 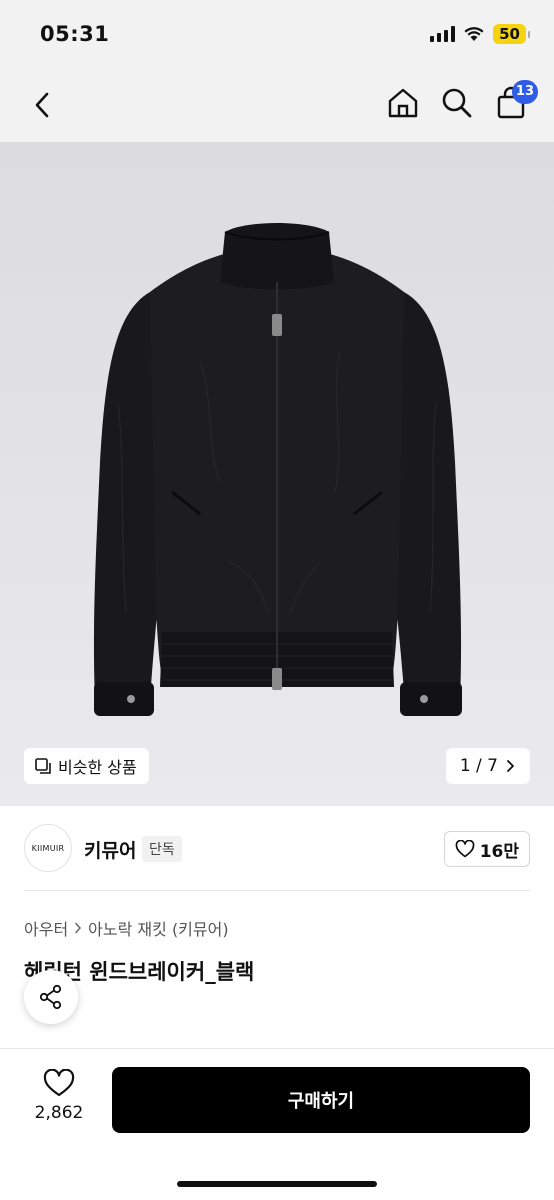 I want to click on divider, so click(x=277, y=890).